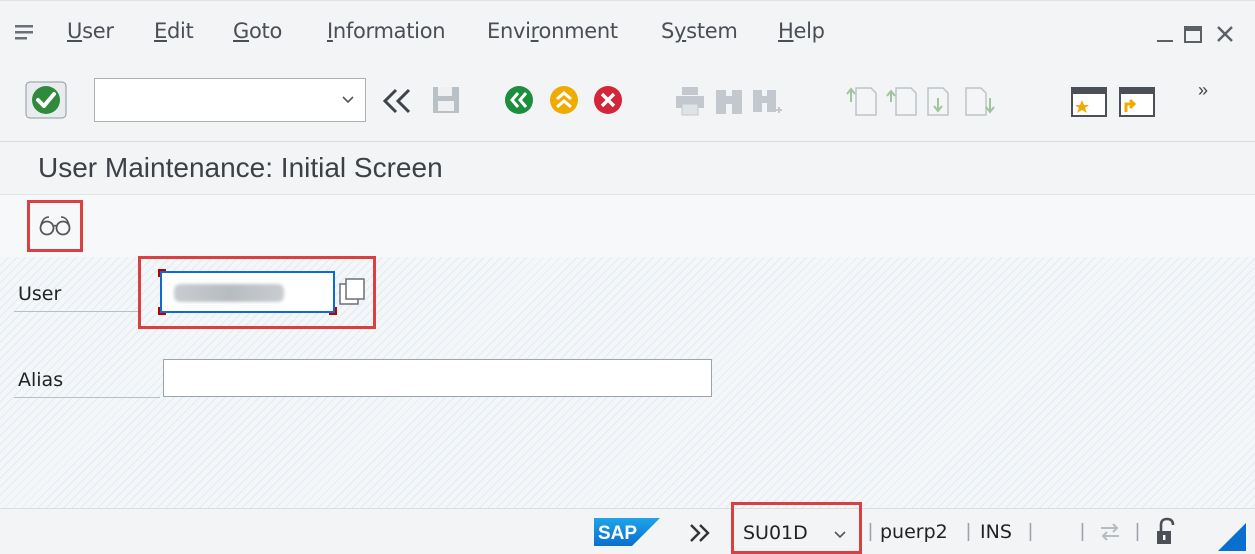 This screenshot has width=1255, height=554. What do you see at coordinates (519, 100) in the screenshot?
I see `back-icon` at bounding box center [519, 100].